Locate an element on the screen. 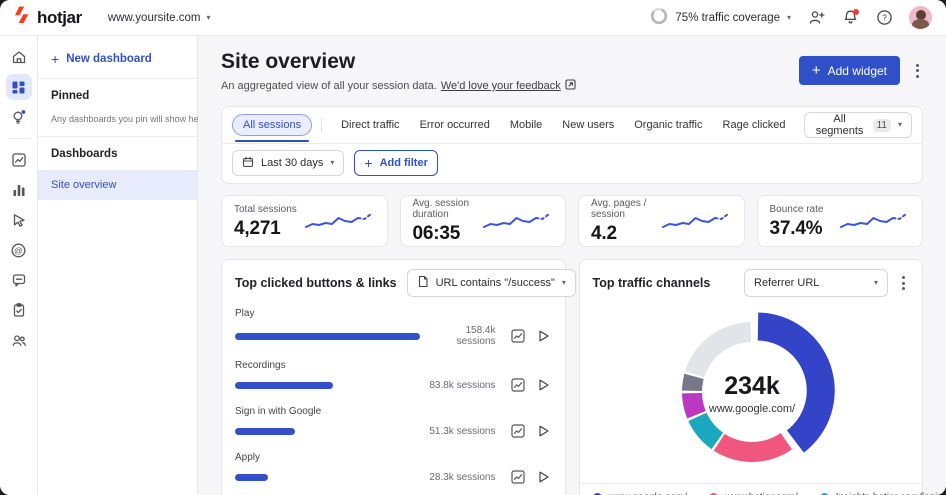 Image resolution: width=946 pixels, height=495 pixels. feedback-link: We'd love your feedback is located at coordinates (501, 86).